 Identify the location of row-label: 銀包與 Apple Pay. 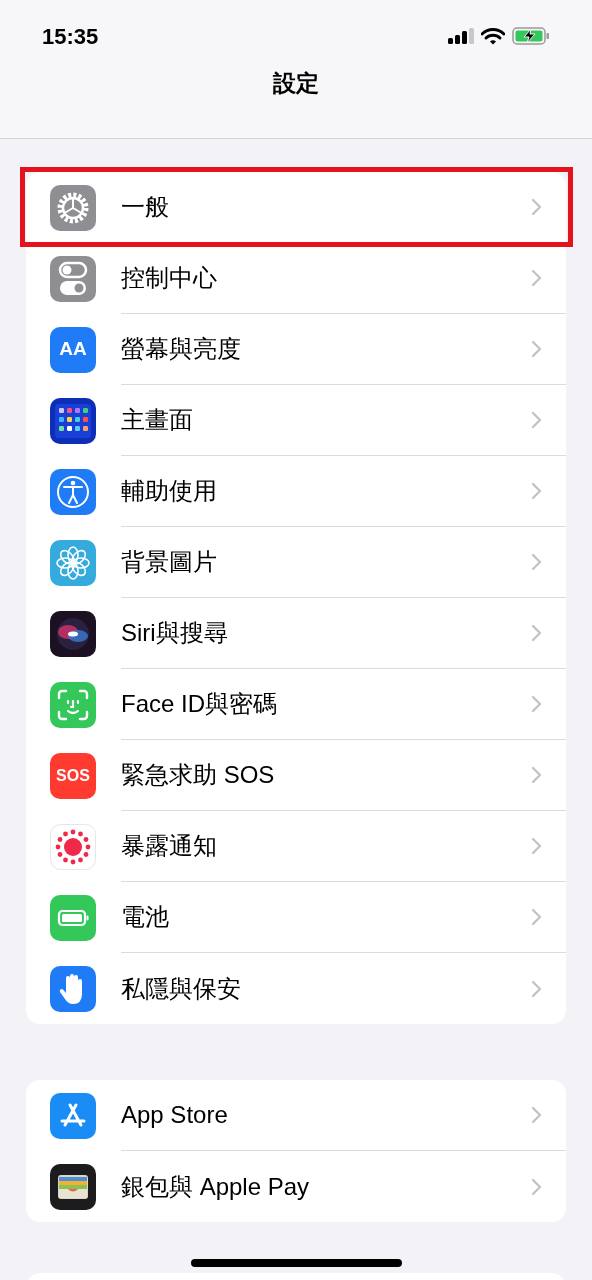
(216, 1186).